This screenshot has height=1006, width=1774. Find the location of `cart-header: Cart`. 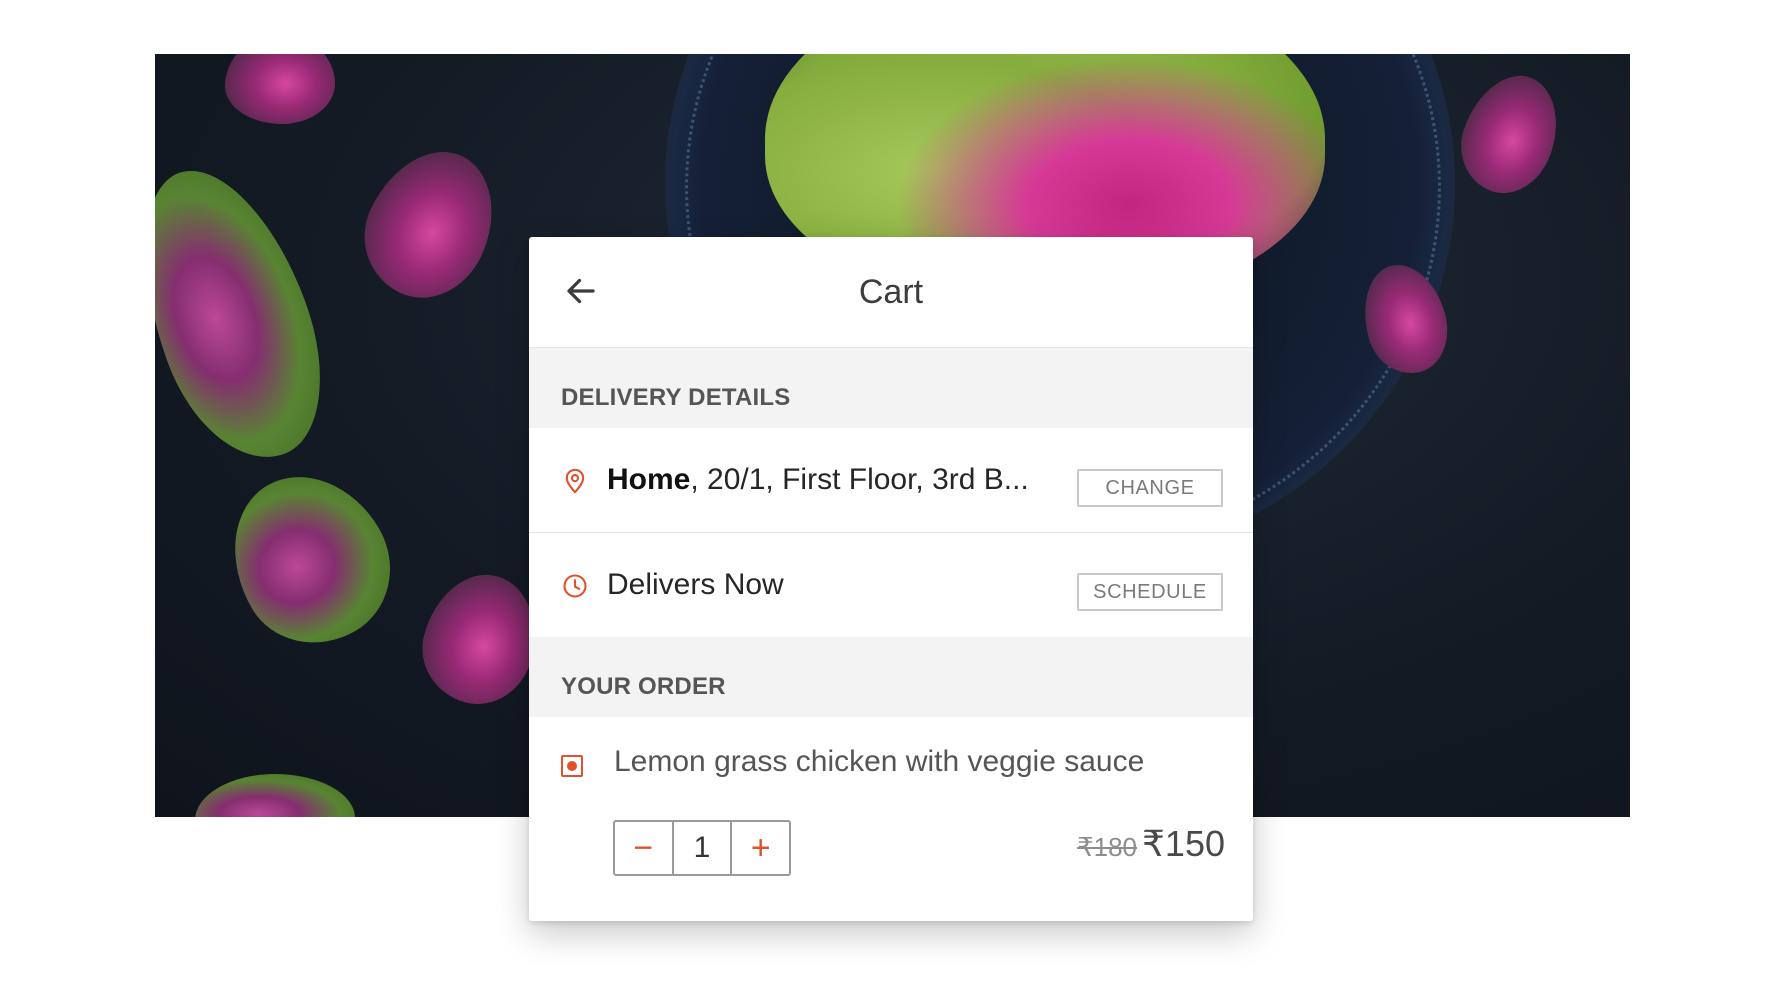

cart-header: Cart is located at coordinates (891, 292).